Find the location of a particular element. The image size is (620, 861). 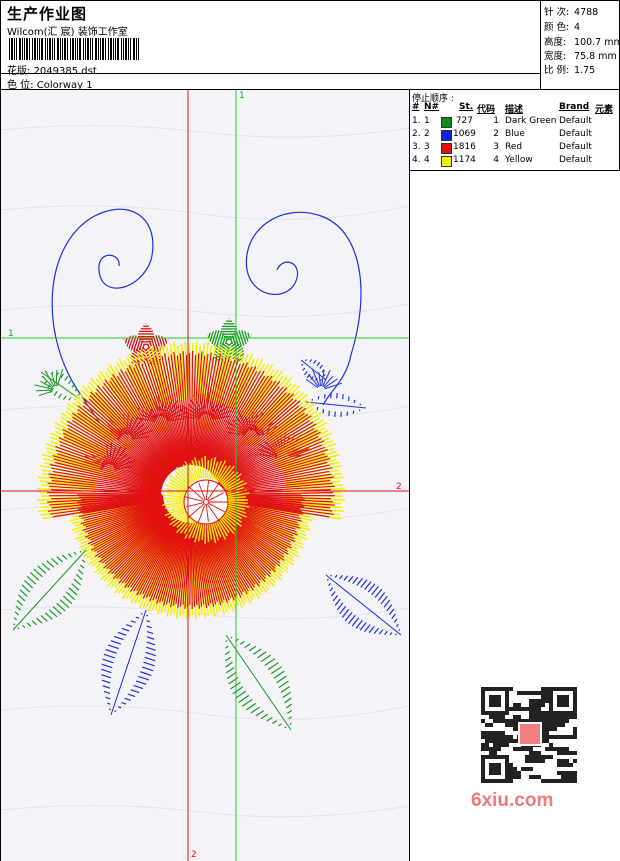

stop-number: 3 is located at coordinates (427, 147).